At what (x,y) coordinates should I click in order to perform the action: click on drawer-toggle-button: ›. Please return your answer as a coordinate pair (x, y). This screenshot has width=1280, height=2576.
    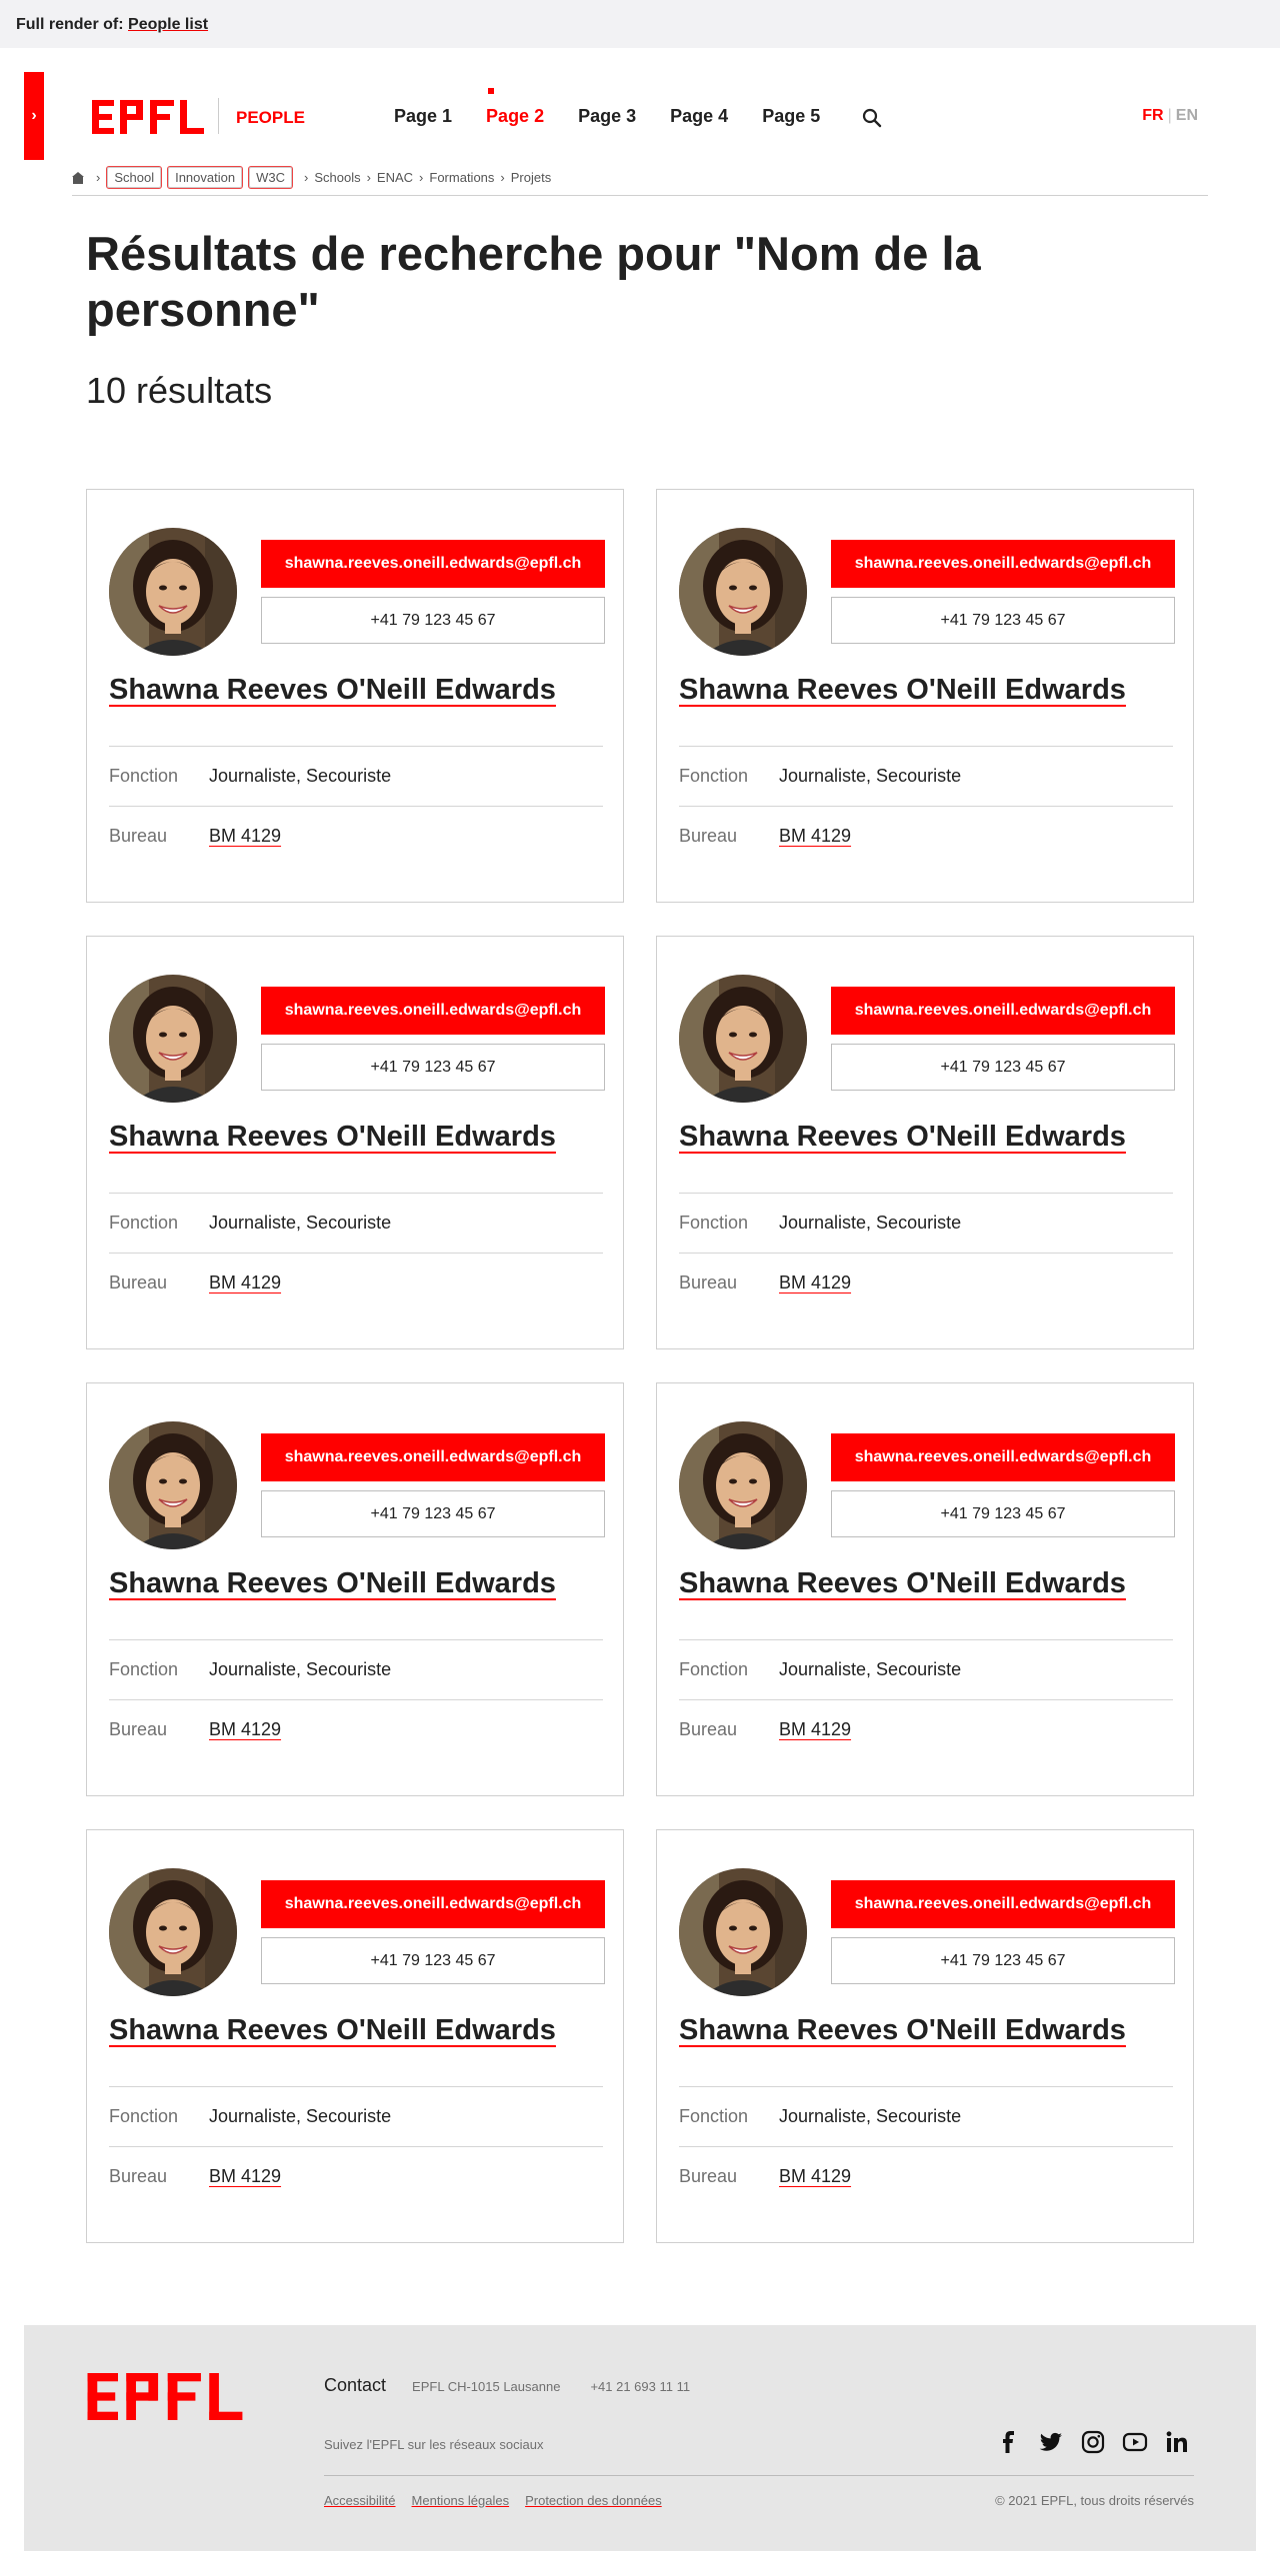
    Looking at the image, I should click on (34, 116).